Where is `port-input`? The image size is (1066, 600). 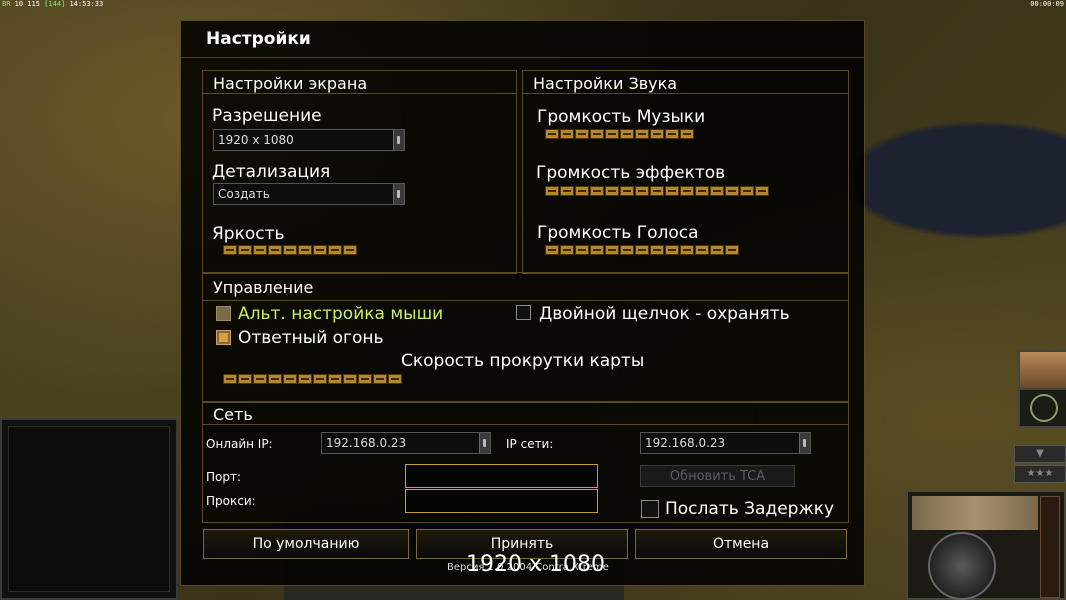
port-input is located at coordinates (501, 476).